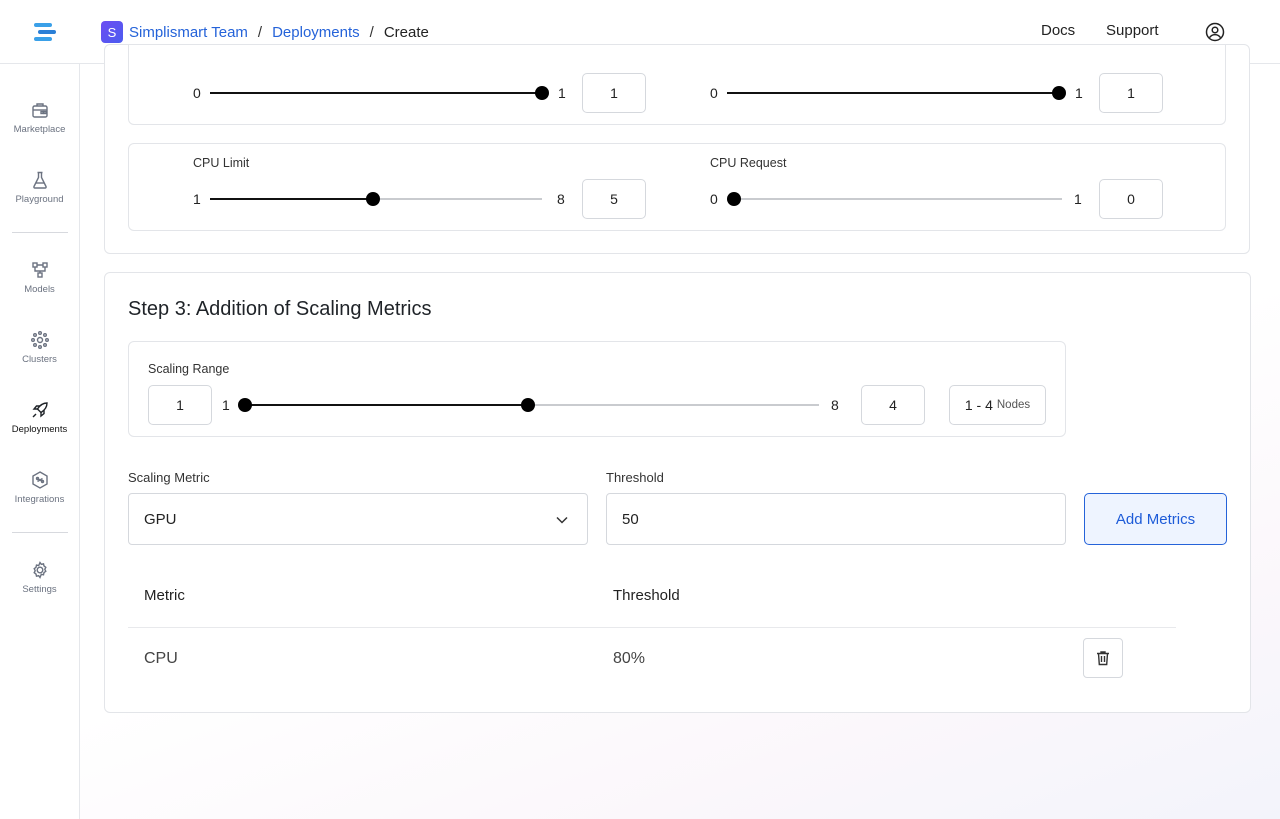 The image size is (1280, 819). I want to click on sidebar-item-label: Marketplace, so click(39, 129).